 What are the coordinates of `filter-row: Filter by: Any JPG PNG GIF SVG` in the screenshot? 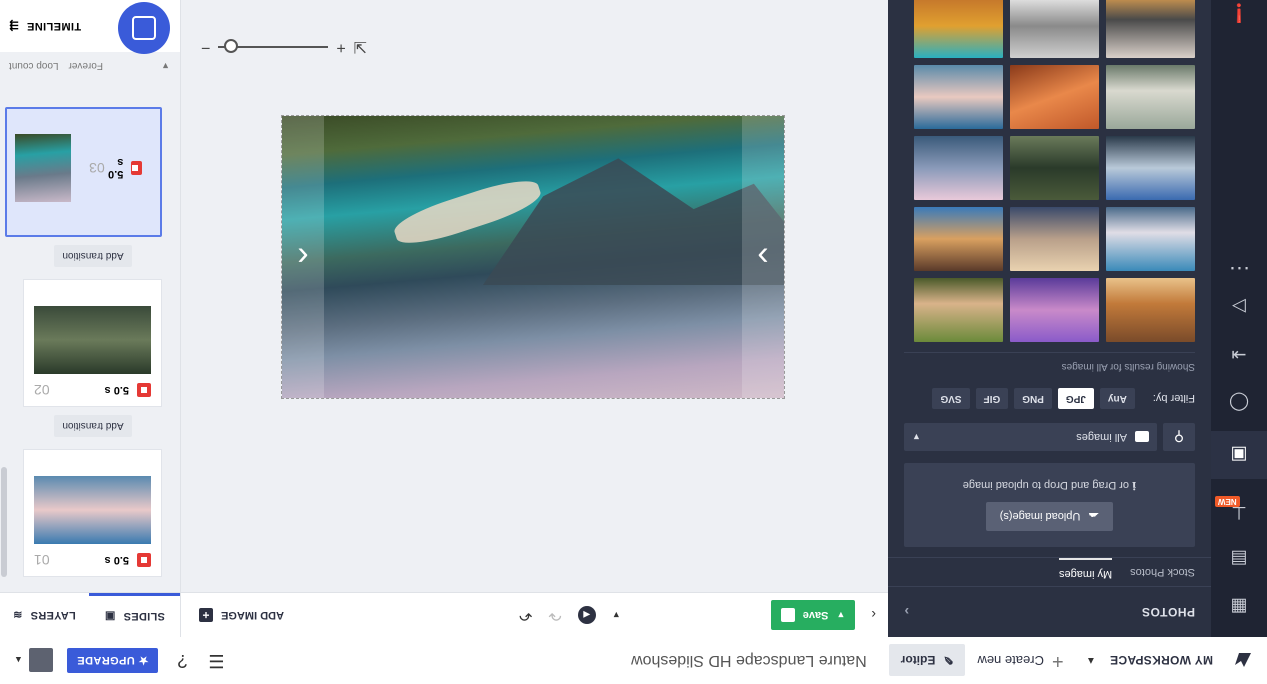 It's located at (1049, 398).